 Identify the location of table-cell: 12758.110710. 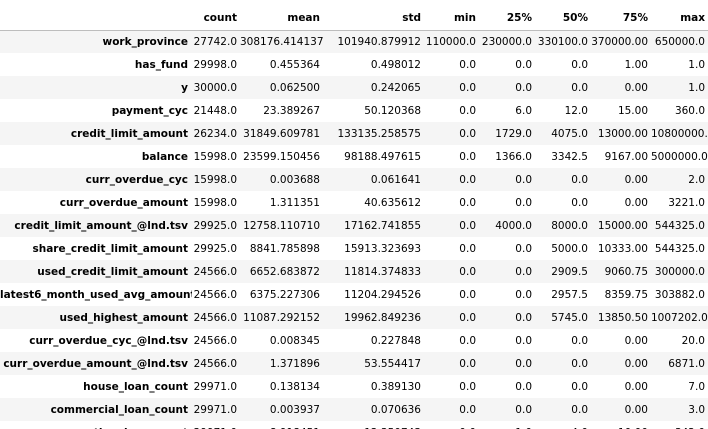
(281, 225).